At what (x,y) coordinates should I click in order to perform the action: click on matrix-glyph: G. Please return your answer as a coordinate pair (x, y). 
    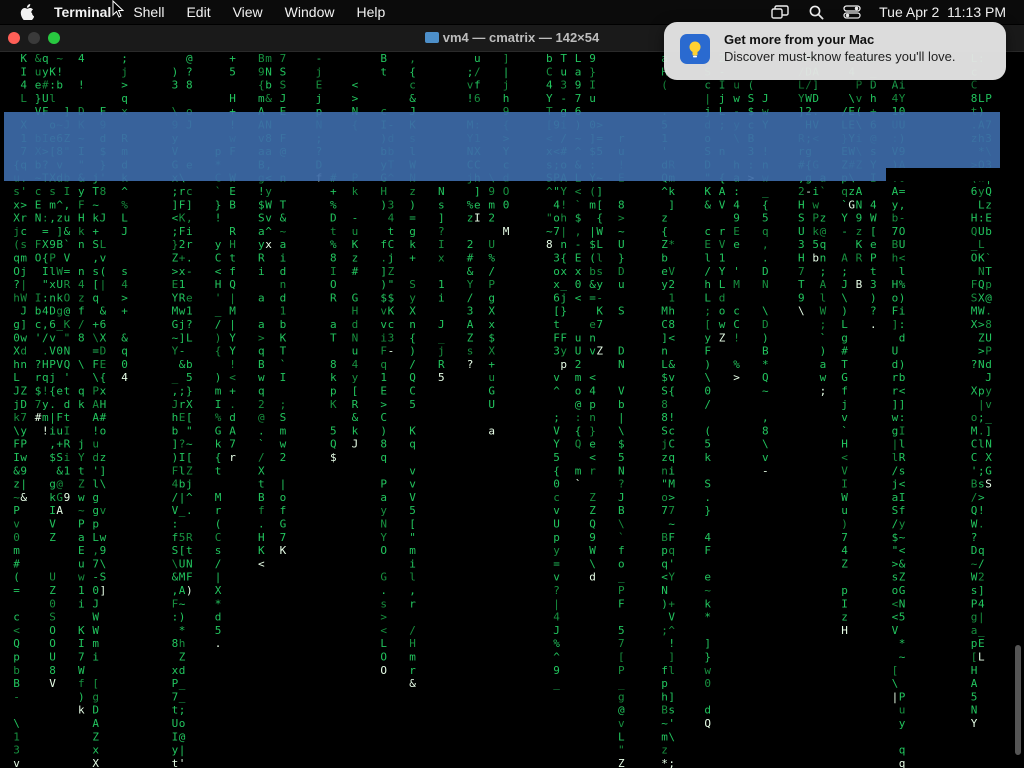
    Looking at the image, I should click on (383, 577).